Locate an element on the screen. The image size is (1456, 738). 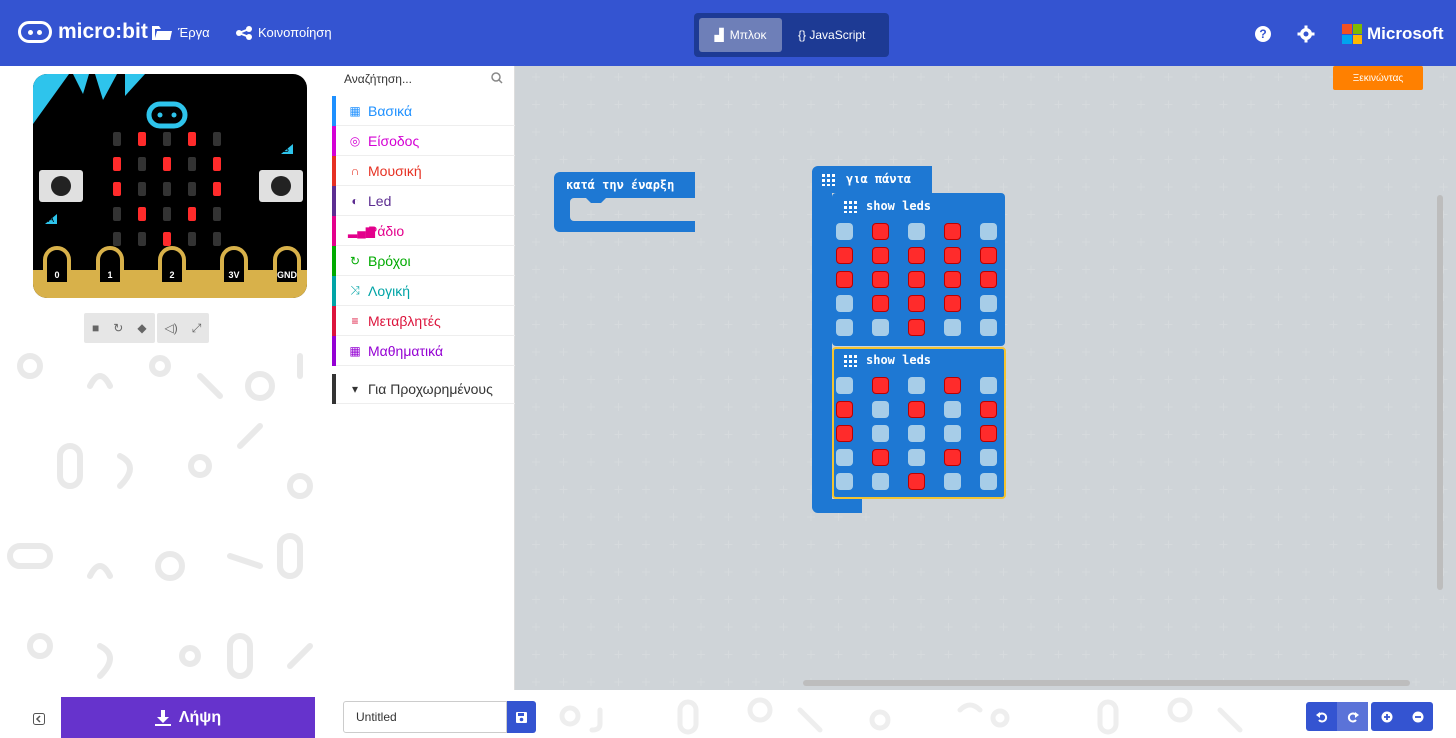
collapse-simulator-button is located at coordinates (39, 719).